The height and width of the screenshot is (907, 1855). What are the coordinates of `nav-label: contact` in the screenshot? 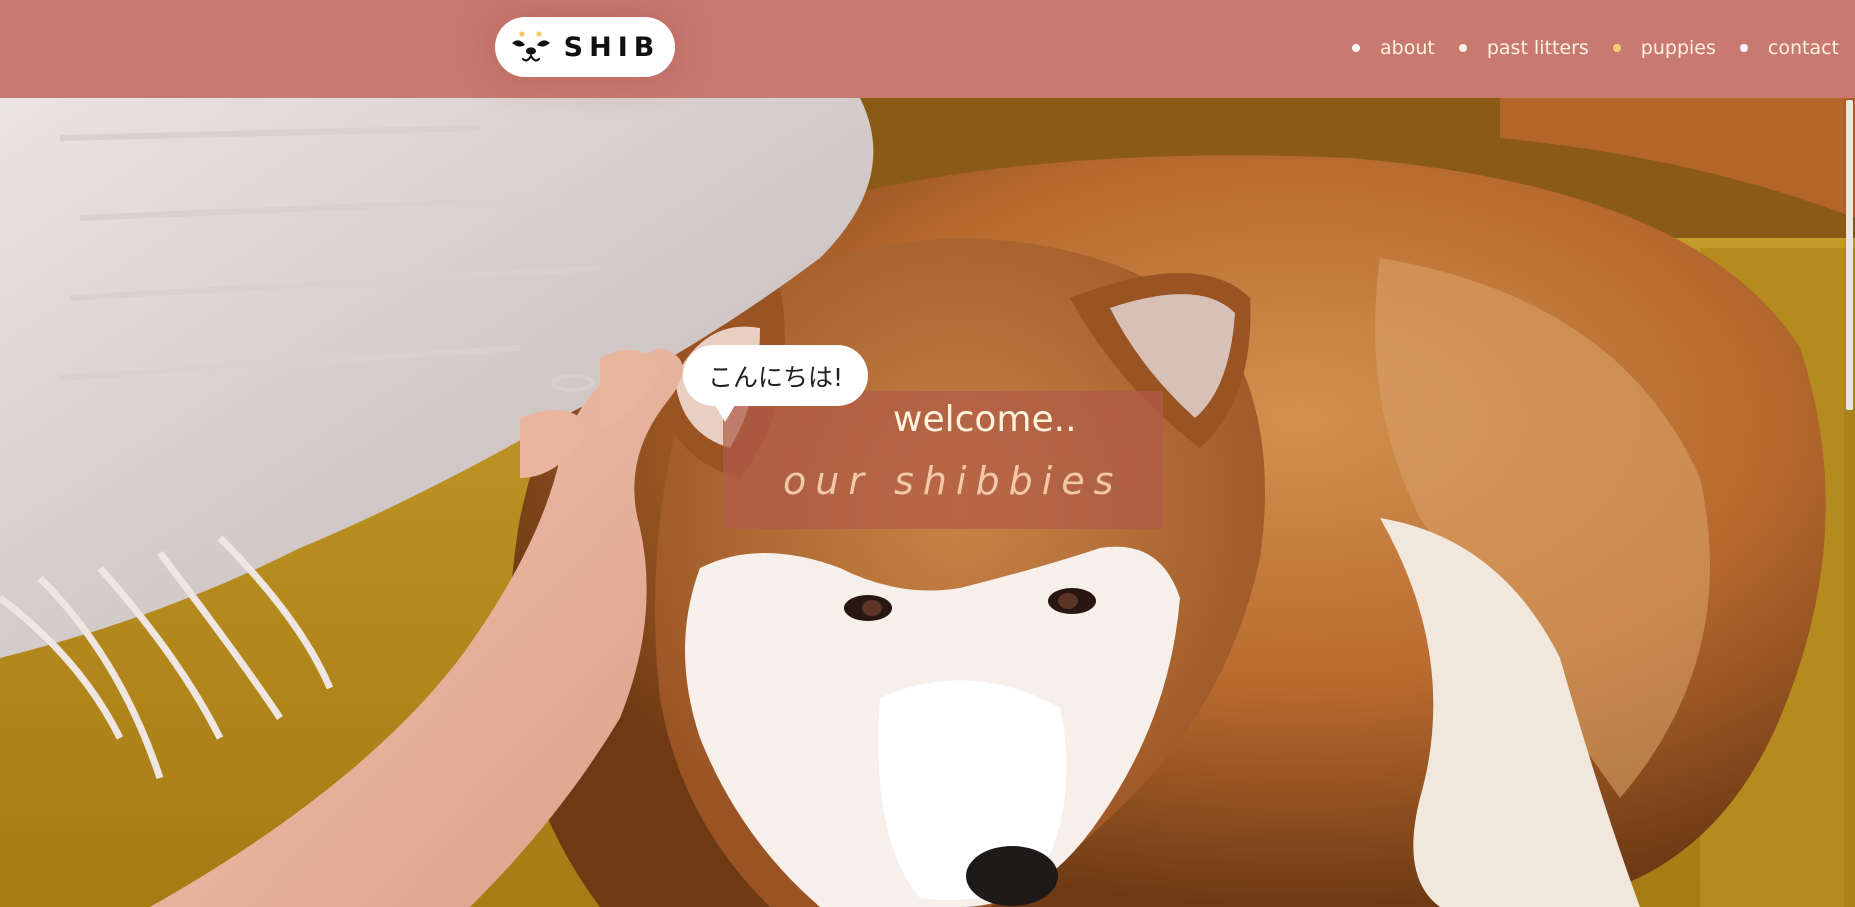 It's located at (1803, 48).